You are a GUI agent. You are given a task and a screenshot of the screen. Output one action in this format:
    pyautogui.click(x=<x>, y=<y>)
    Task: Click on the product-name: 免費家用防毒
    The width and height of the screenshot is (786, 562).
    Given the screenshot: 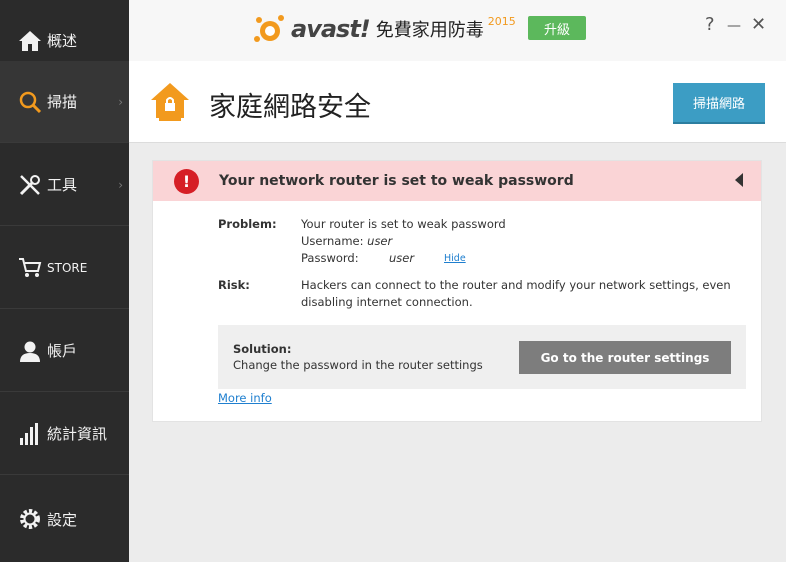 What is the action you would take?
    pyautogui.click(x=429, y=30)
    